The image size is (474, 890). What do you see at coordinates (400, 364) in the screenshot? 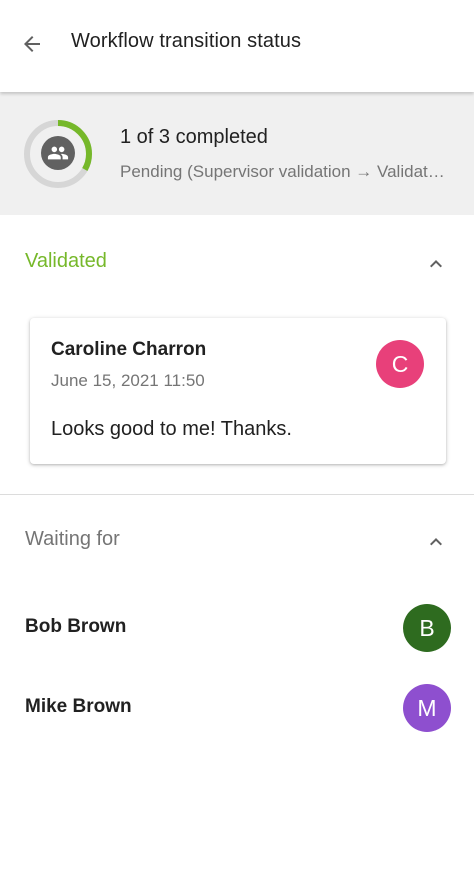
I see `avatar: C` at bounding box center [400, 364].